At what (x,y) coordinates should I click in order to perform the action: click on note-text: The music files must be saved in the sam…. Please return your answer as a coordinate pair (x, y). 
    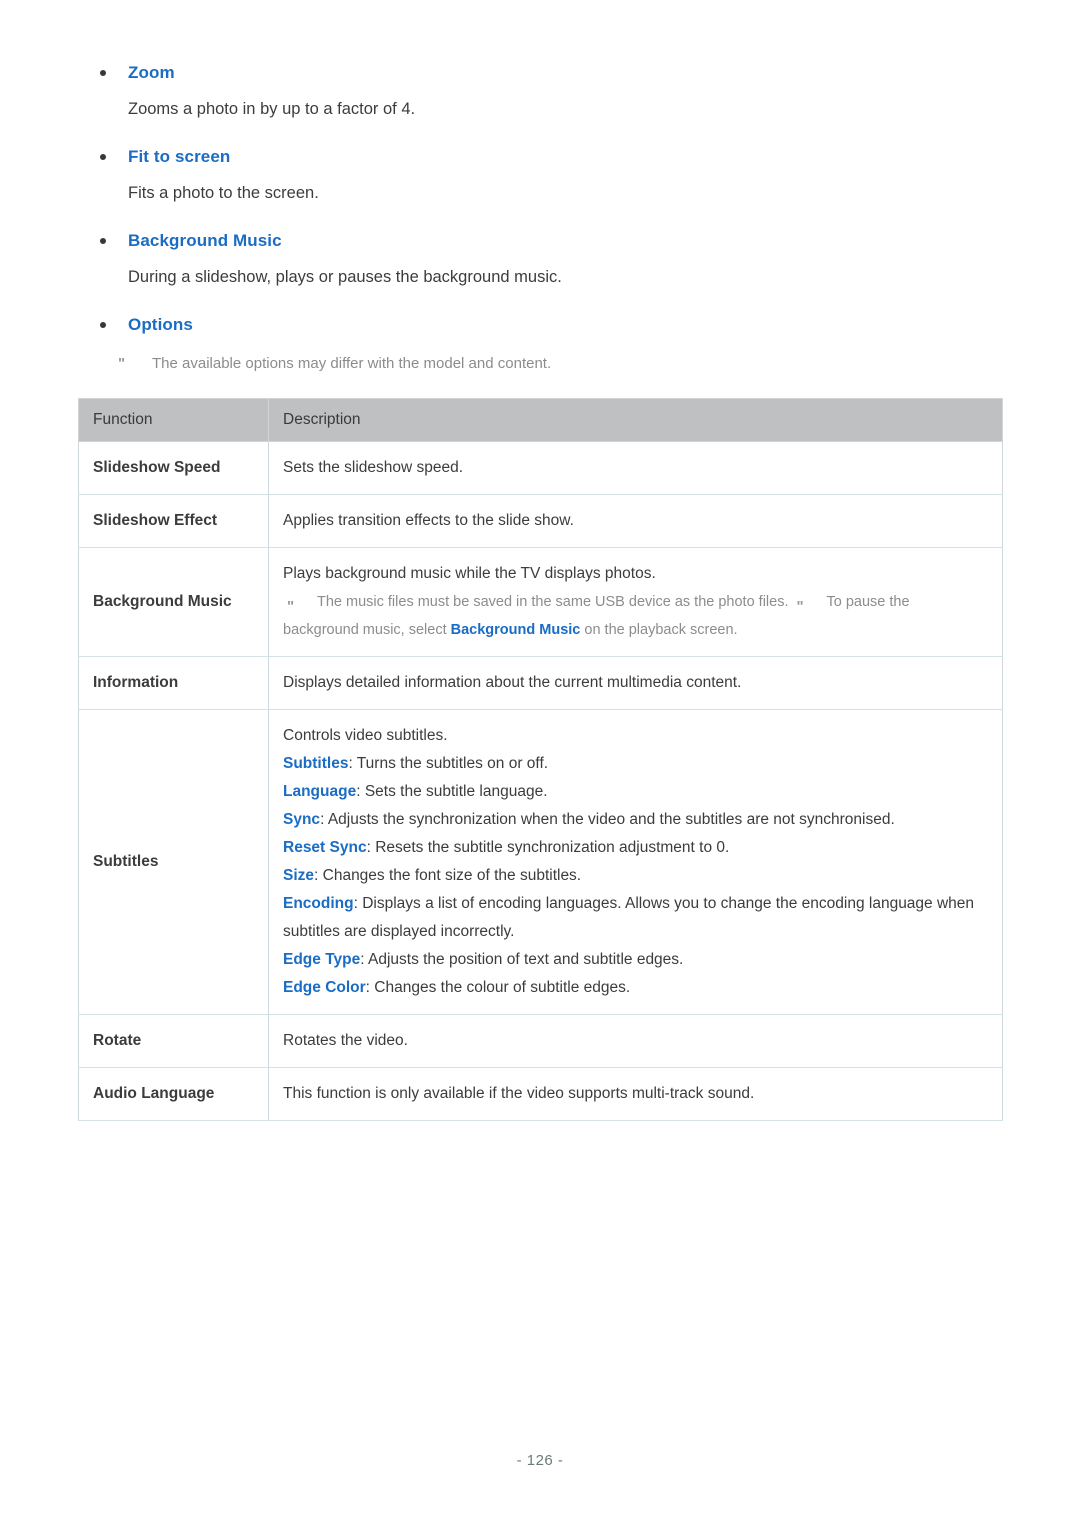
    Looking at the image, I should click on (553, 602).